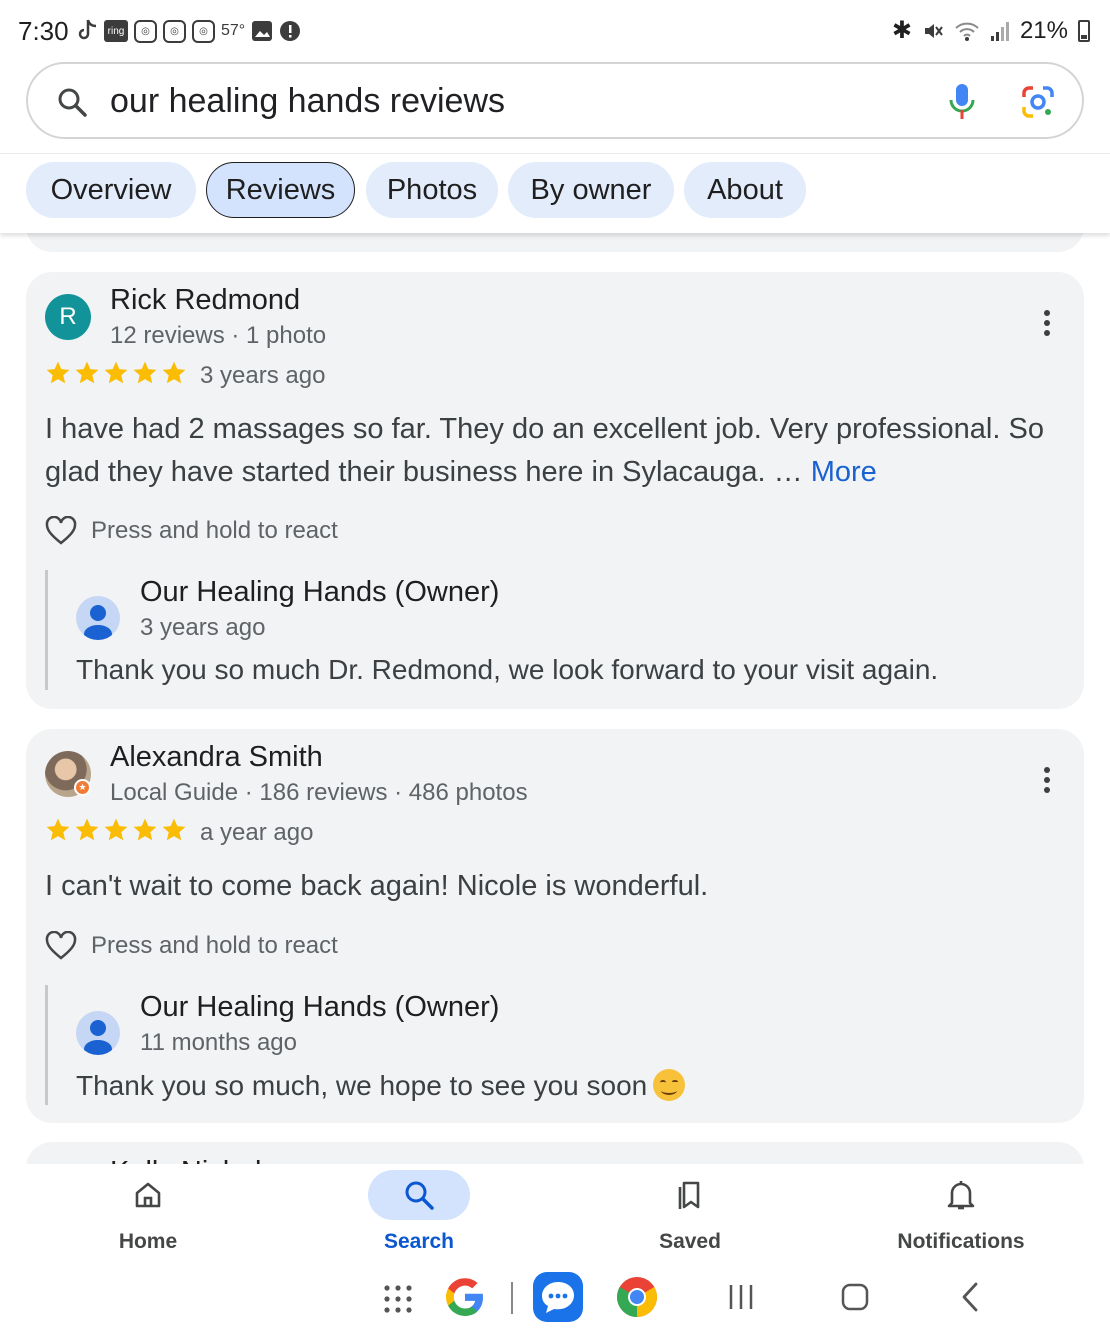 Image resolution: width=1110 pixels, height=1333 pixels. I want to click on signal-icon, so click(999, 31).